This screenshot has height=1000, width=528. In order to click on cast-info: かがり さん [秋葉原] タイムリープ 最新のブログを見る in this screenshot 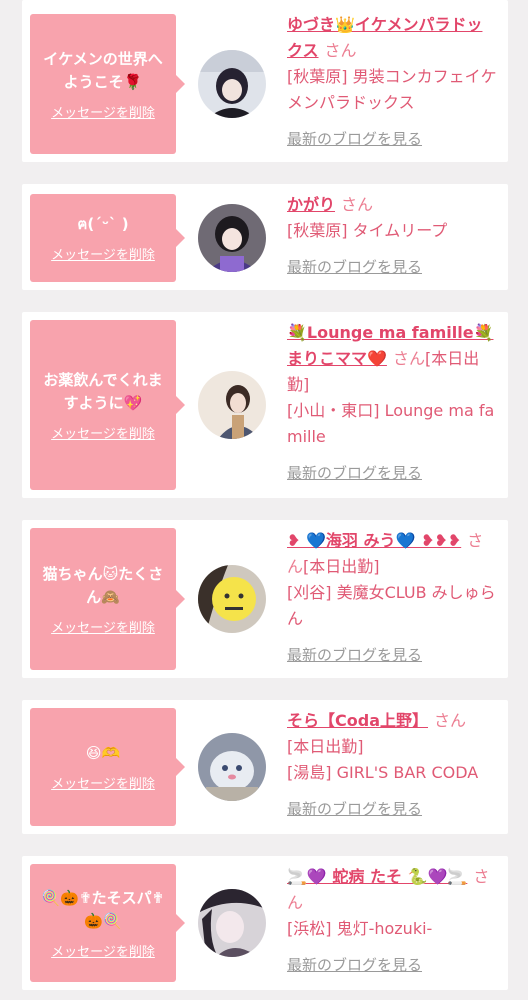, I will do `click(392, 236)`.